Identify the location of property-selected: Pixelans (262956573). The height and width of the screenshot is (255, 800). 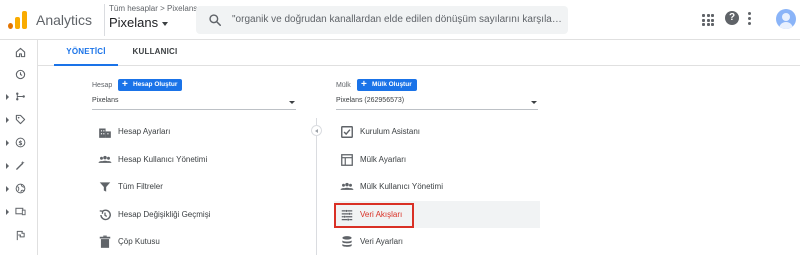
(370, 100).